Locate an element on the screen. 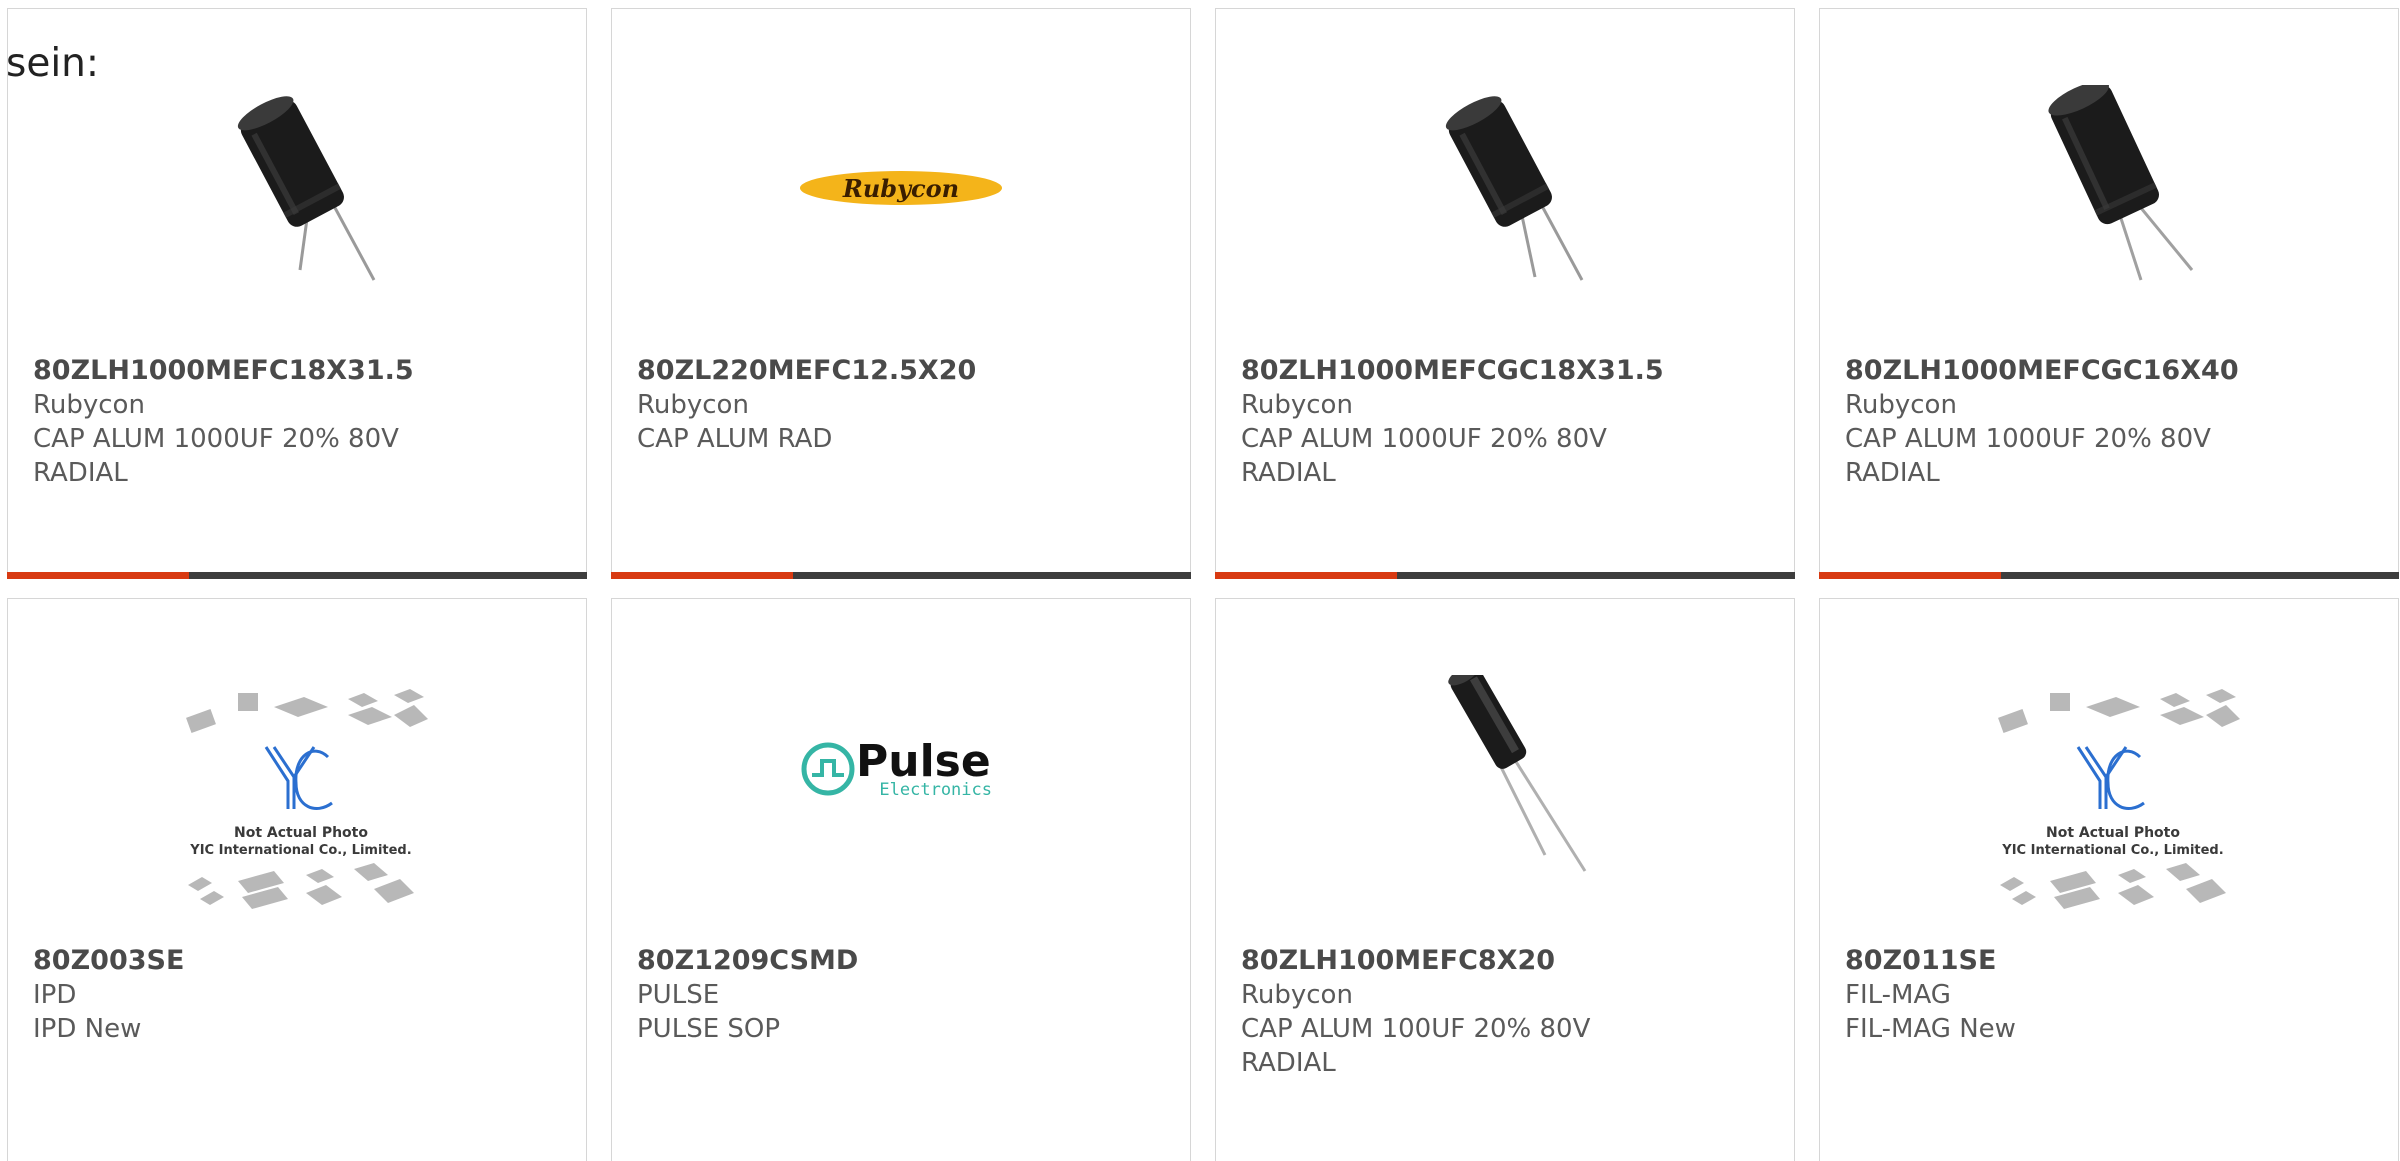  description-label: IPD New is located at coordinates (87, 1029).